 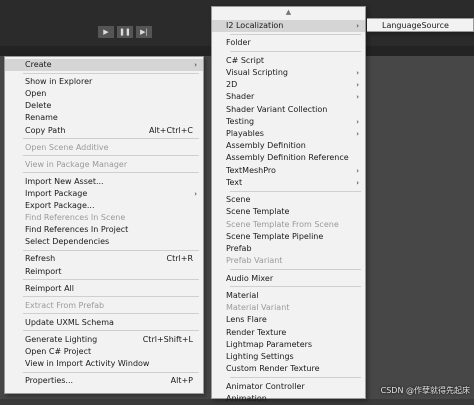 I want to click on menu-item-label: Reimport, so click(x=43, y=271).